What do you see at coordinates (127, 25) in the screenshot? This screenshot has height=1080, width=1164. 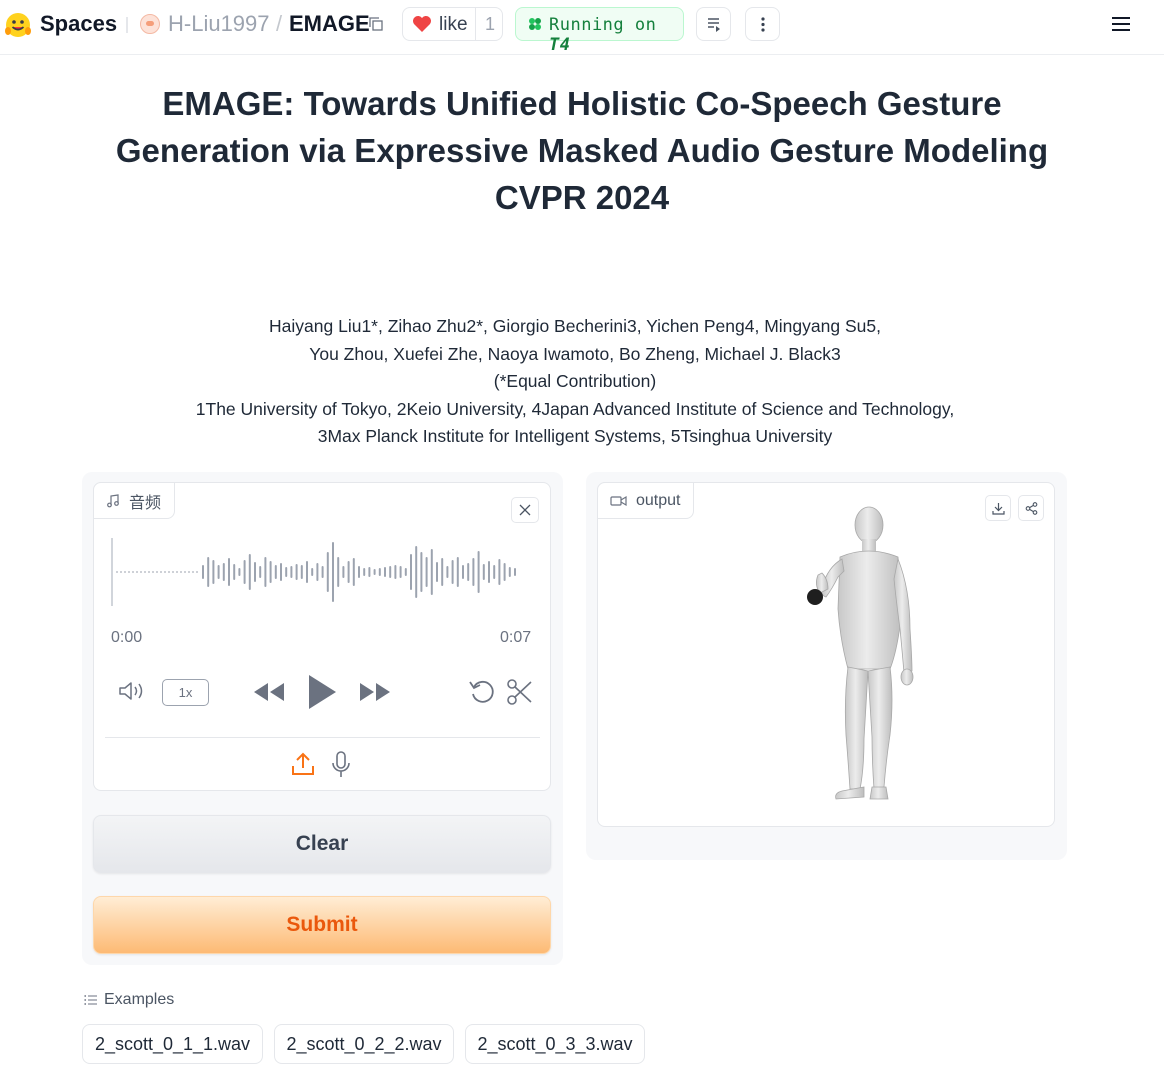 I see `brand-separator` at bounding box center [127, 25].